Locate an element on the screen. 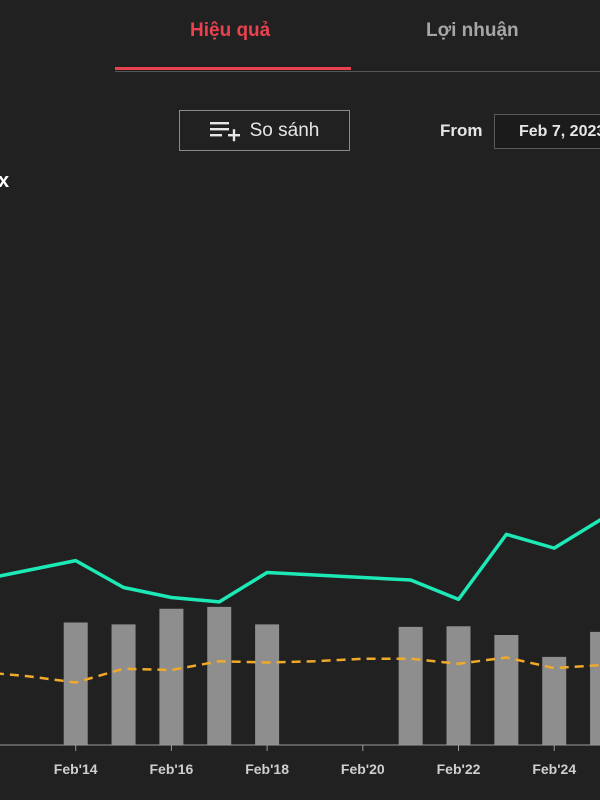 The image size is (600, 800). x-tick-label: Feb'20 is located at coordinates (363, 769).